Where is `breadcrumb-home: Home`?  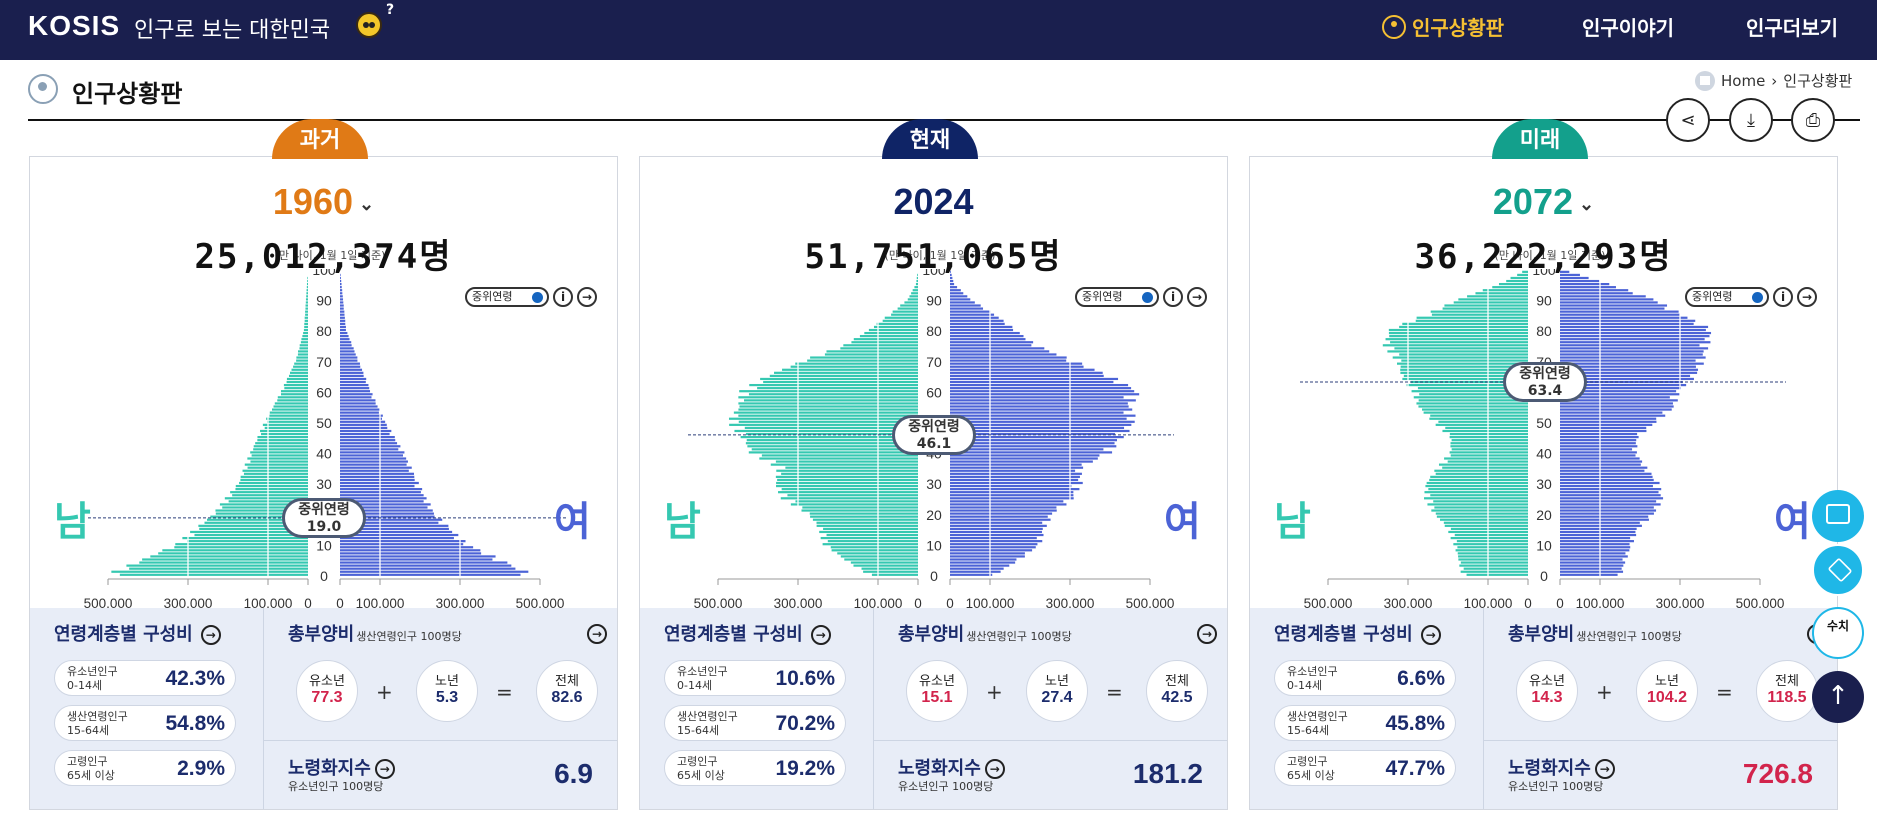 breadcrumb-home: Home is located at coordinates (1743, 81).